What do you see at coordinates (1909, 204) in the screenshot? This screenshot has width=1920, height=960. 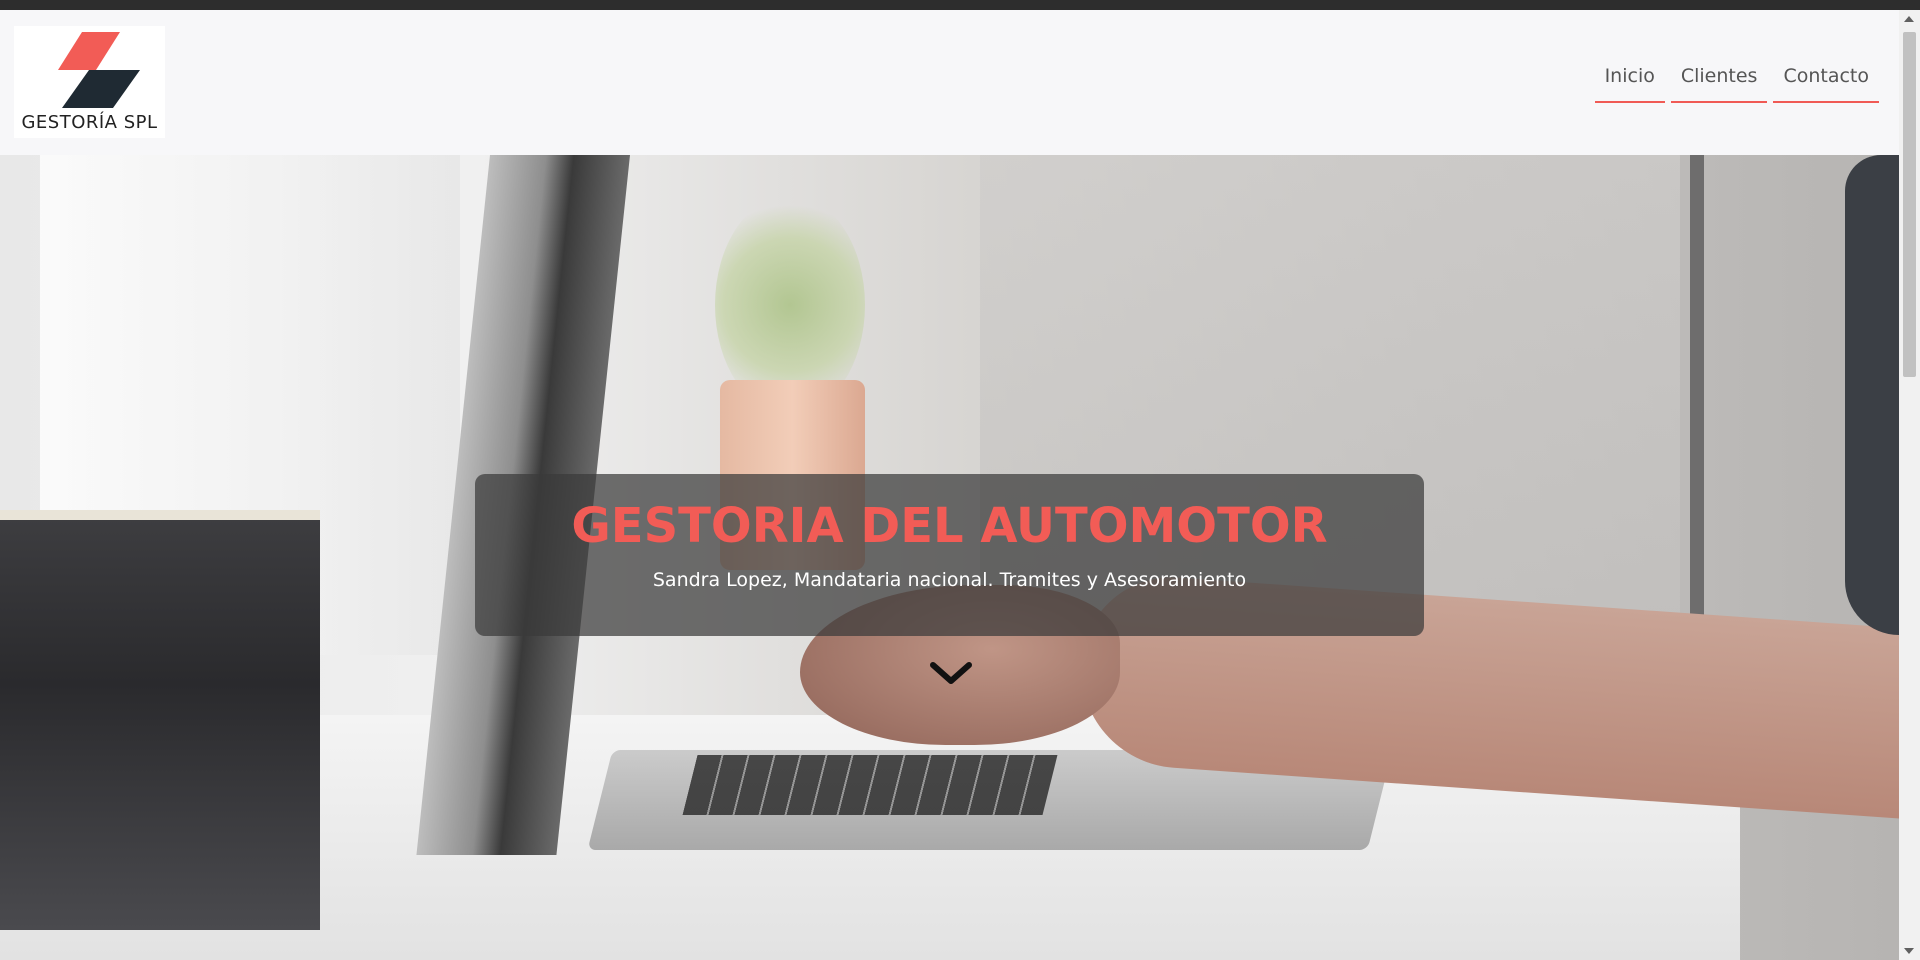 I see `scrollbar-thumb` at bounding box center [1909, 204].